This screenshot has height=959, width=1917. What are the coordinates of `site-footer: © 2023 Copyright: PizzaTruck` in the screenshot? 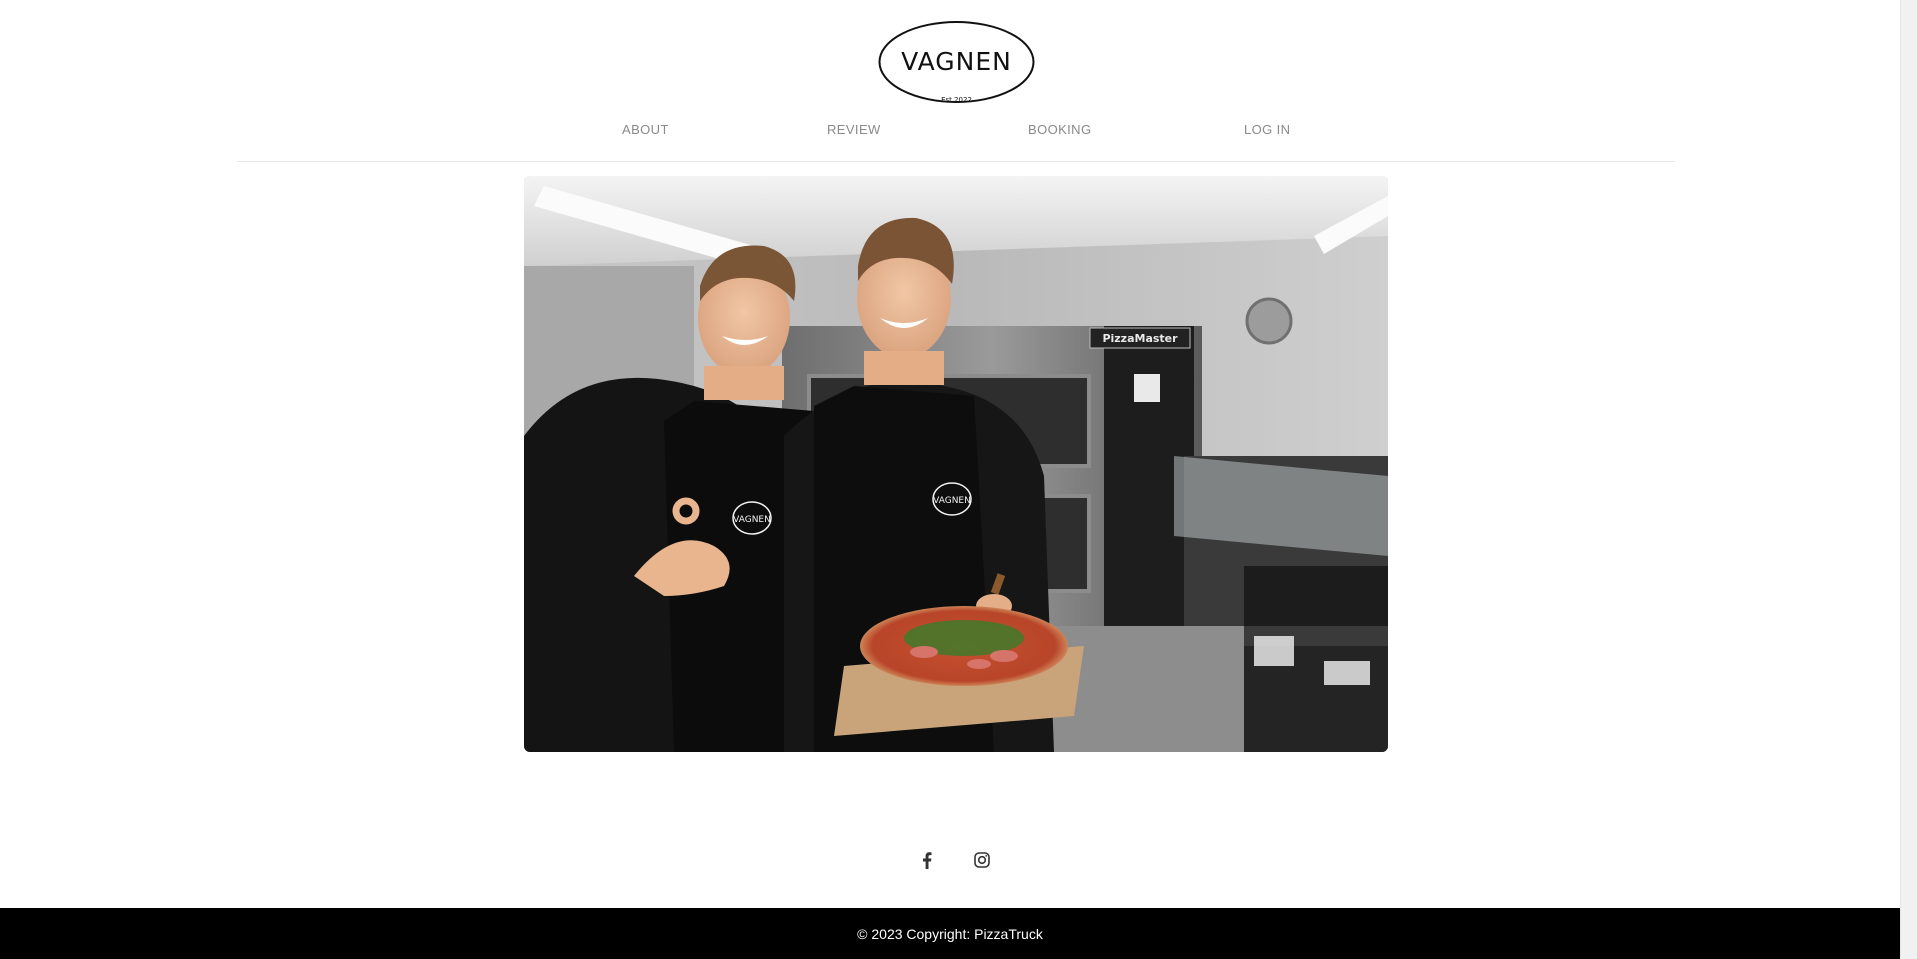 It's located at (950, 933).